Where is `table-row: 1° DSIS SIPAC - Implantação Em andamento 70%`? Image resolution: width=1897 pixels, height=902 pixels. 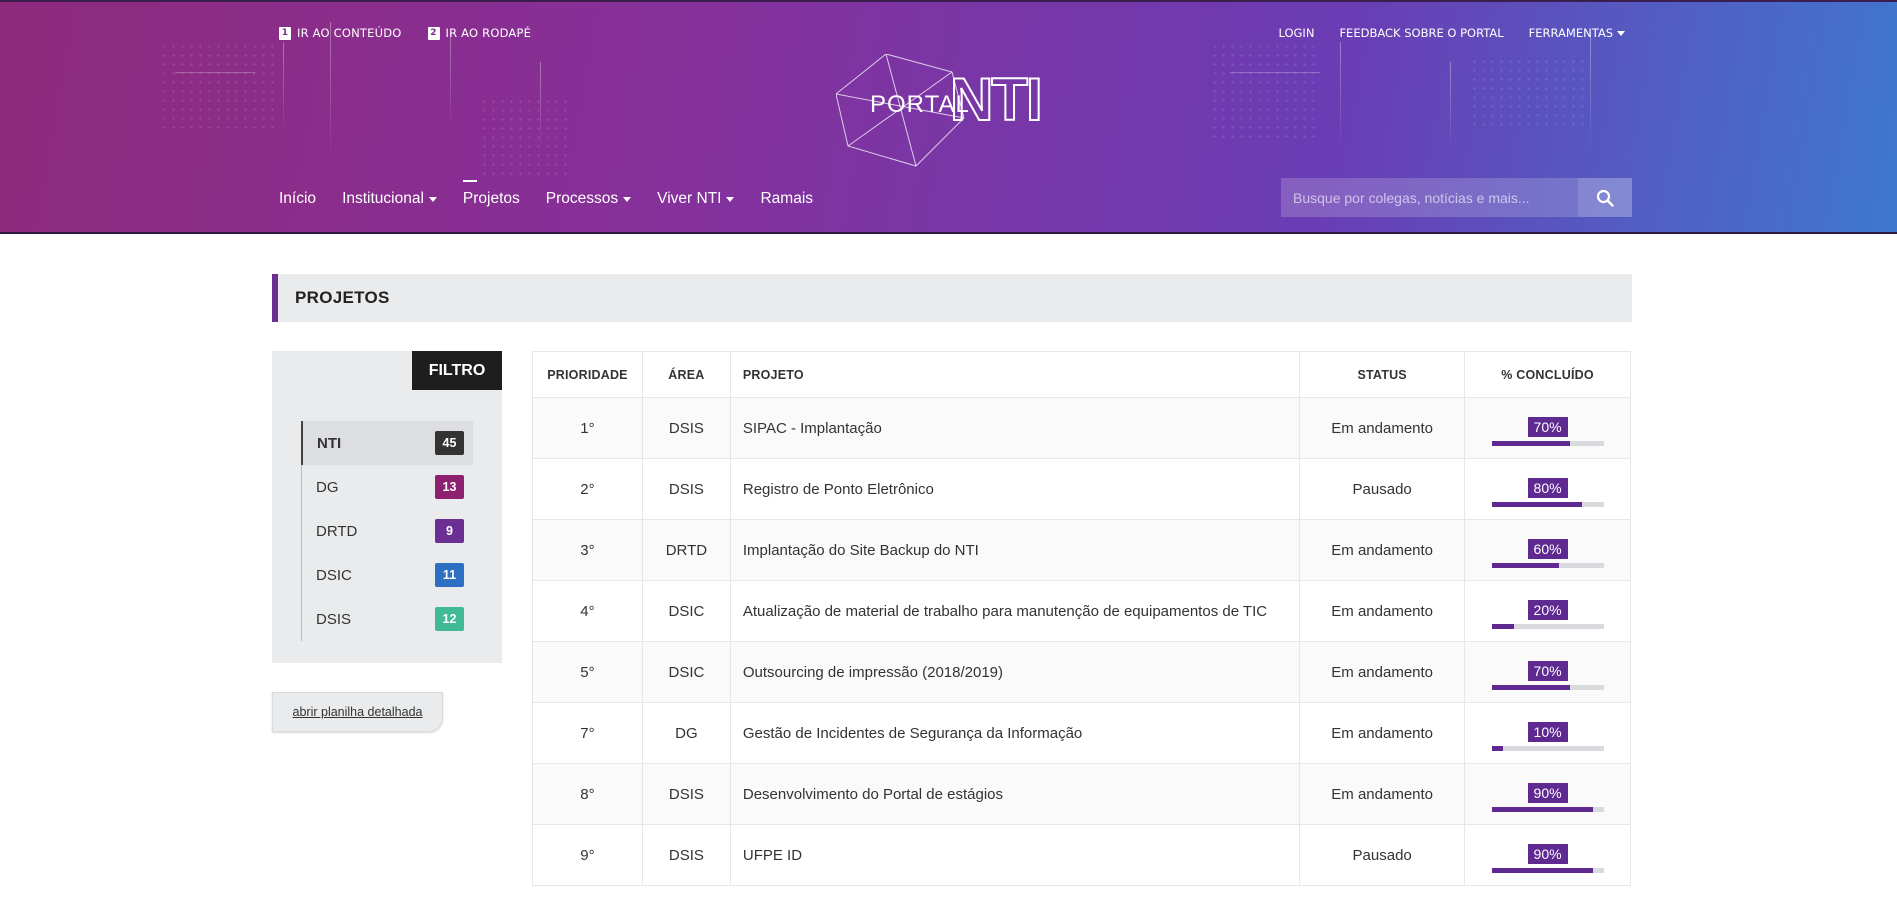
table-row: 1° DSIS SIPAC - Implantação Em andamento 70% is located at coordinates (1081, 428).